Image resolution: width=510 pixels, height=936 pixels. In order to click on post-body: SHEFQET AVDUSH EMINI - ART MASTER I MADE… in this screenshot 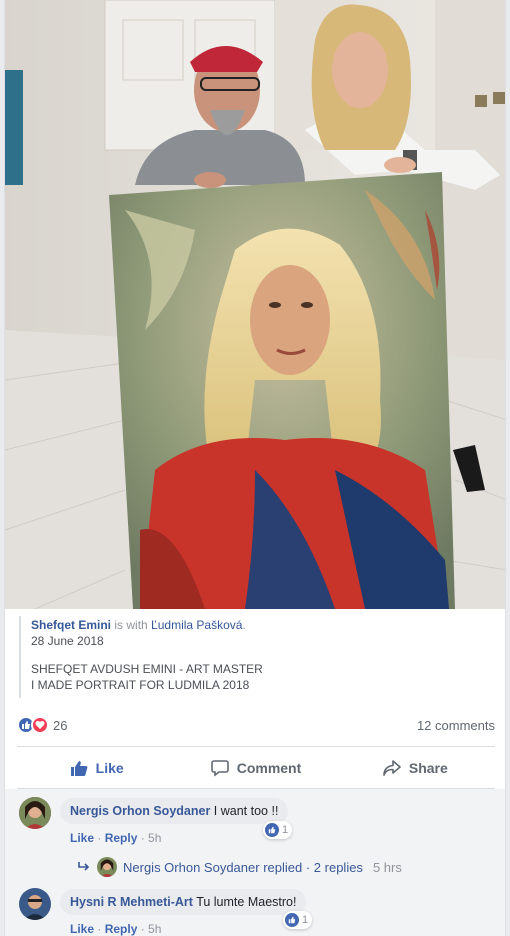, I will do `click(260, 677)`.